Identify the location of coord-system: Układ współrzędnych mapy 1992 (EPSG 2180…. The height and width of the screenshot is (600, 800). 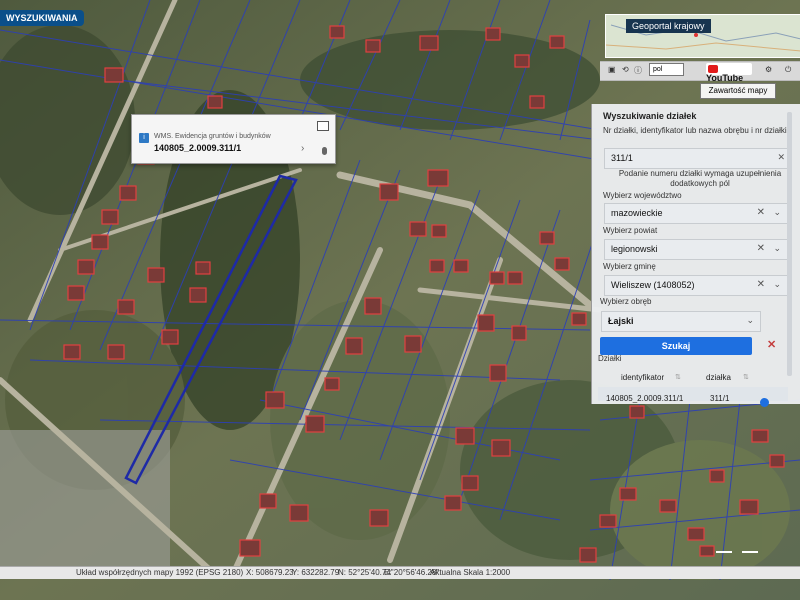
(160, 572).